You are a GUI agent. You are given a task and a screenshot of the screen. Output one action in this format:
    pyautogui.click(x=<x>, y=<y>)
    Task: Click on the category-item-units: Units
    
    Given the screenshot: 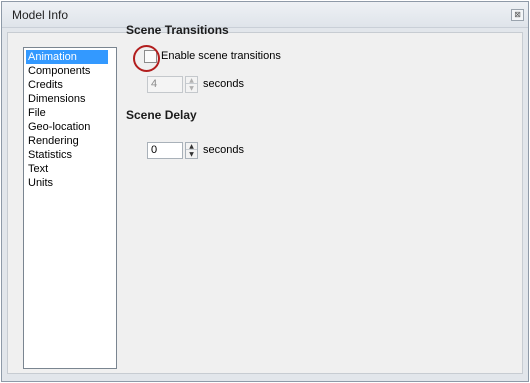 What is the action you would take?
    pyautogui.click(x=70, y=183)
    